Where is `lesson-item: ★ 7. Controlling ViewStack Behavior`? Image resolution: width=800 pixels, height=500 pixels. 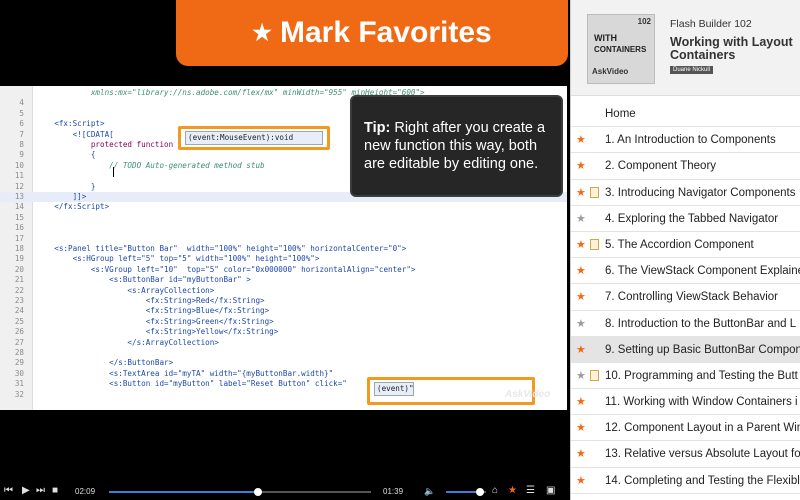 lesson-item: ★ 7. Controlling ViewStack Behavior is located at coordinates (685, 297).